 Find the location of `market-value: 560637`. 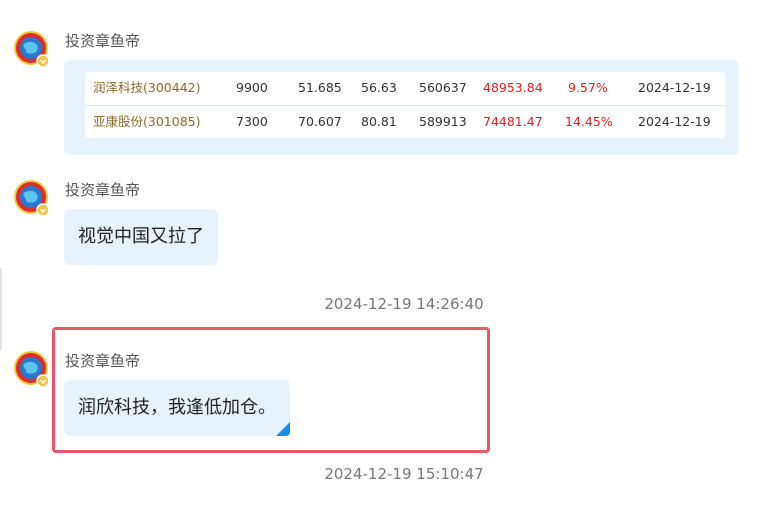

market-value: 560637 is located at coordinates (443, 87).